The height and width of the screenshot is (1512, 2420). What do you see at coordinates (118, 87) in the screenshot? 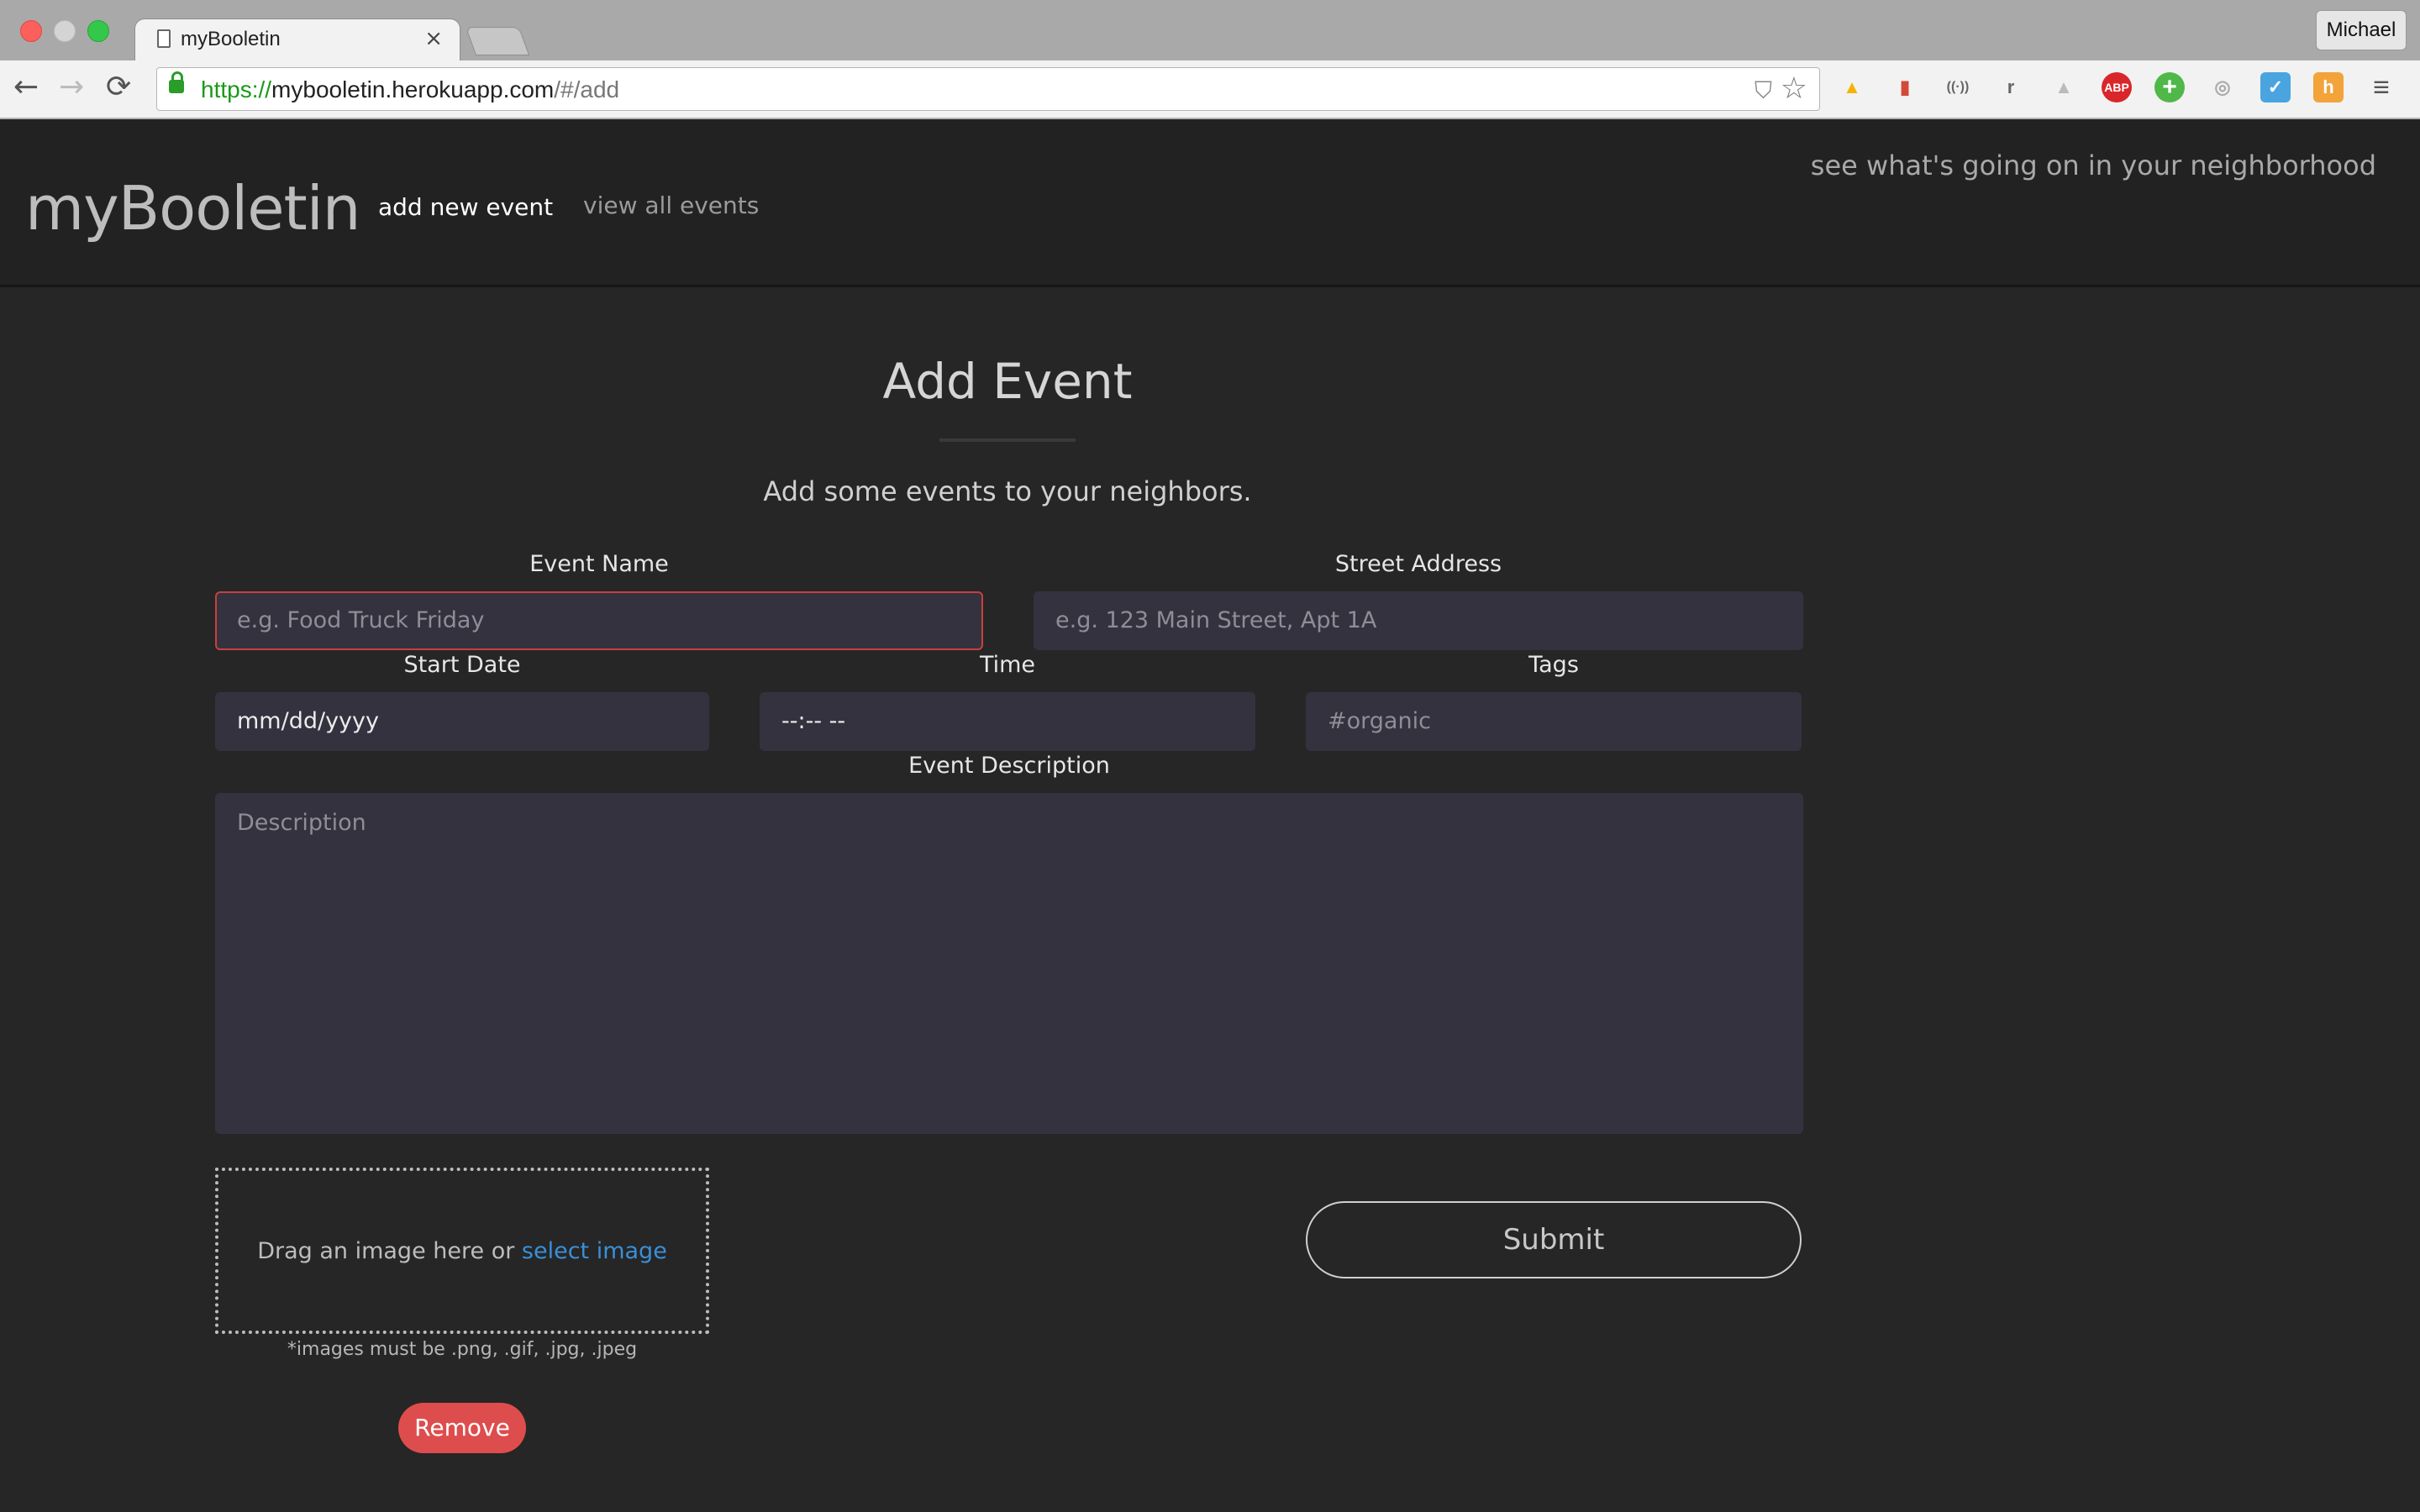
I see `reload-icon: ⟳` at bounding box center [118, 87].